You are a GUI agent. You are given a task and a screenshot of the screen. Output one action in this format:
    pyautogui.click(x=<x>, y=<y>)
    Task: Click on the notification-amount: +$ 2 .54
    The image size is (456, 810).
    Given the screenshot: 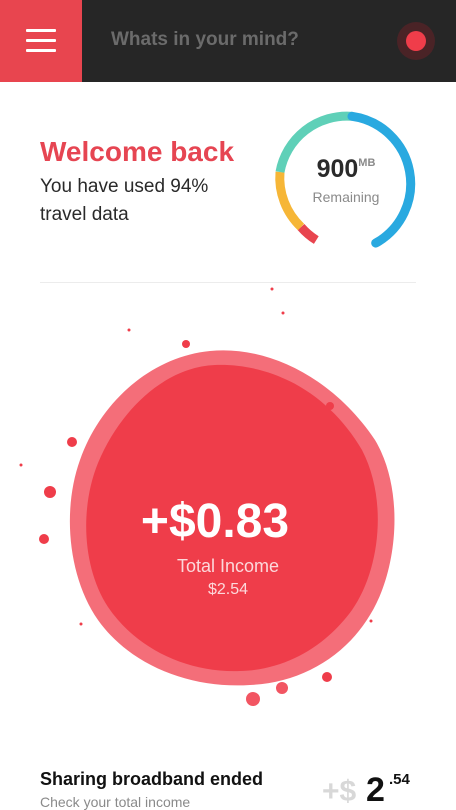 What is the action you would take?
    pyautogui.click(x=377, y=788)
    